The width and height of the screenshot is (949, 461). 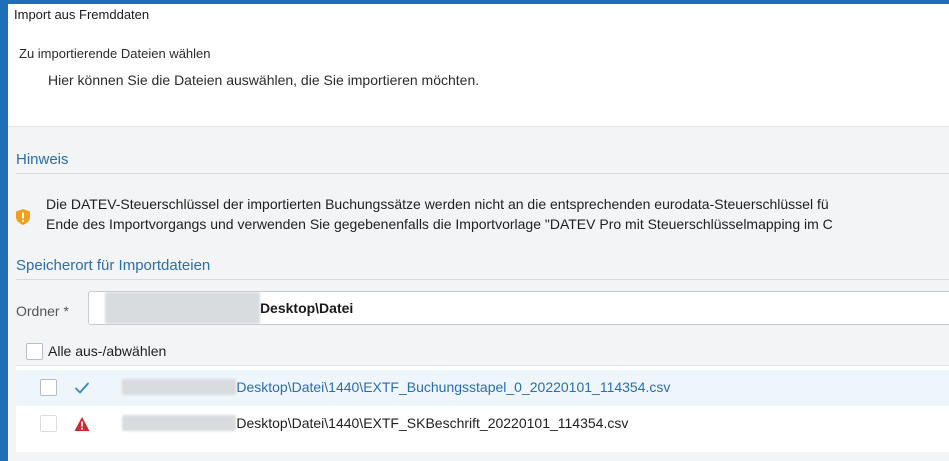 What do you see at coordinates (306, 308) in the screenshot?
I see `folder-input-value: Desktop\Datei` at bounding box center [306, 308].